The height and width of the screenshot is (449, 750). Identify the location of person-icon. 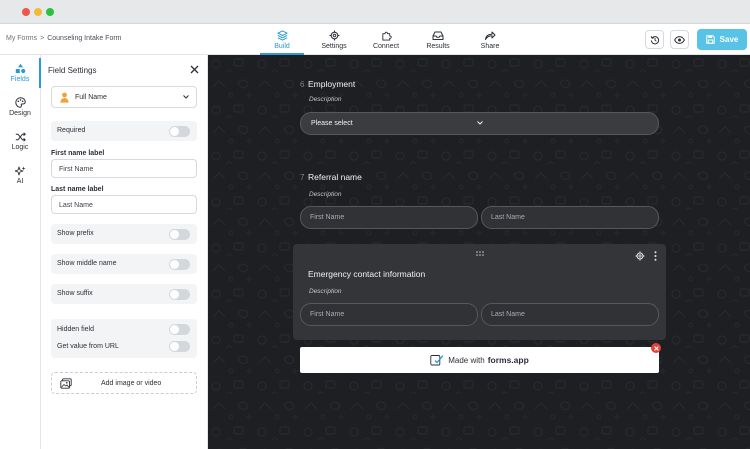
(64, 97).